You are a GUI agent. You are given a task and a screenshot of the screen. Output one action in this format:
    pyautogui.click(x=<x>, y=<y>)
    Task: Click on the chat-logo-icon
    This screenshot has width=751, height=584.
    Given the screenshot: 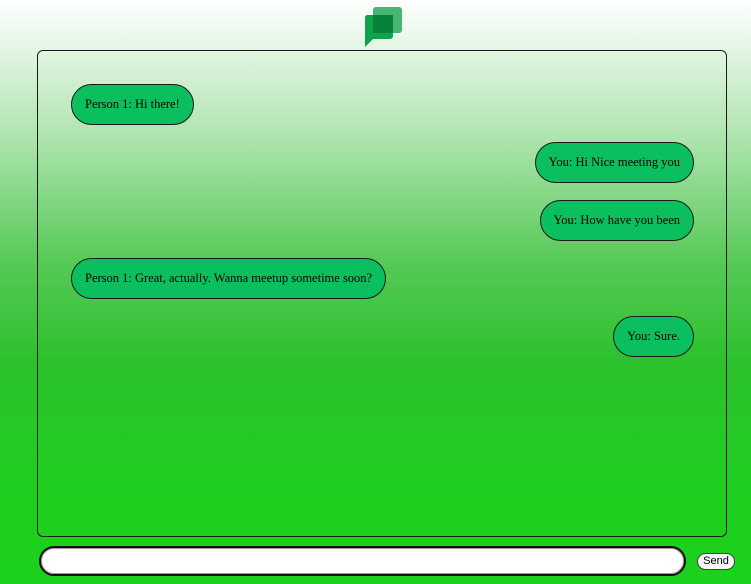 What is the action you would take?
    pyautogui.click(x=383, y=27)
    